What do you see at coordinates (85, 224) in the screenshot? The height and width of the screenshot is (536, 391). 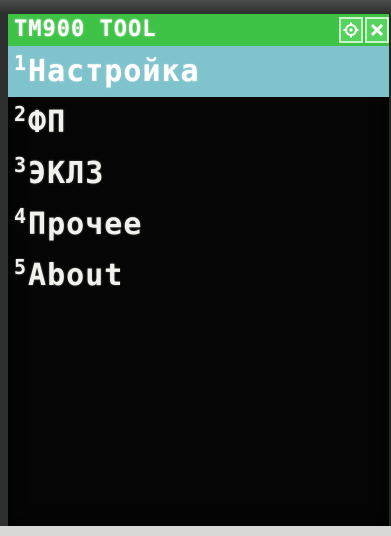 I see `menu-item-label: Прочее` at bounding box center [85, 224].